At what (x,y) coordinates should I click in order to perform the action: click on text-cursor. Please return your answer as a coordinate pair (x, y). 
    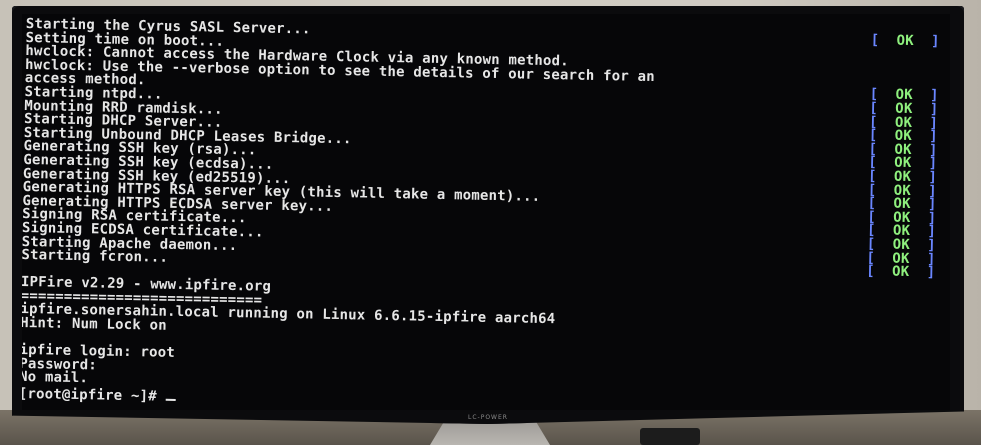
    Looking at the image, I should click on (170, 394).